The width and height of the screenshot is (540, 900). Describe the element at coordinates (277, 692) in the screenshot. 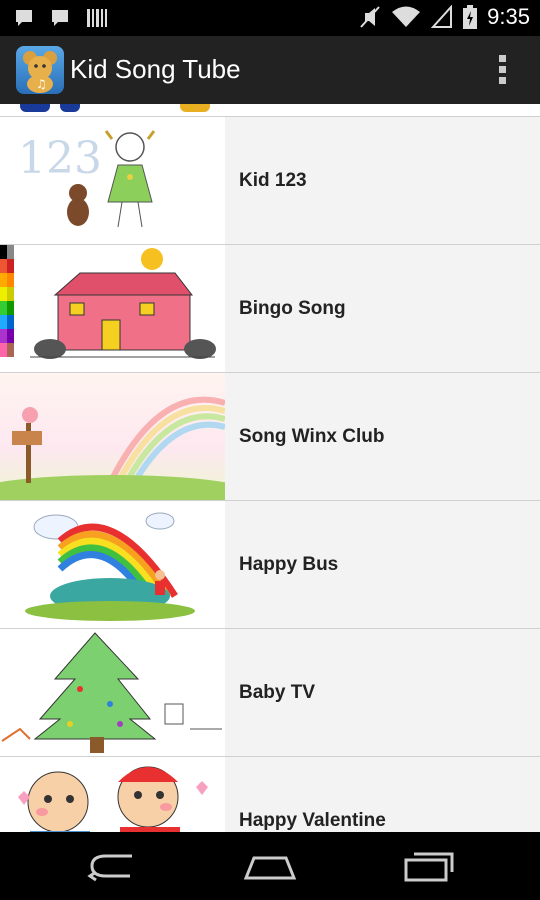

I see `song-title: Baby TV` at that location.